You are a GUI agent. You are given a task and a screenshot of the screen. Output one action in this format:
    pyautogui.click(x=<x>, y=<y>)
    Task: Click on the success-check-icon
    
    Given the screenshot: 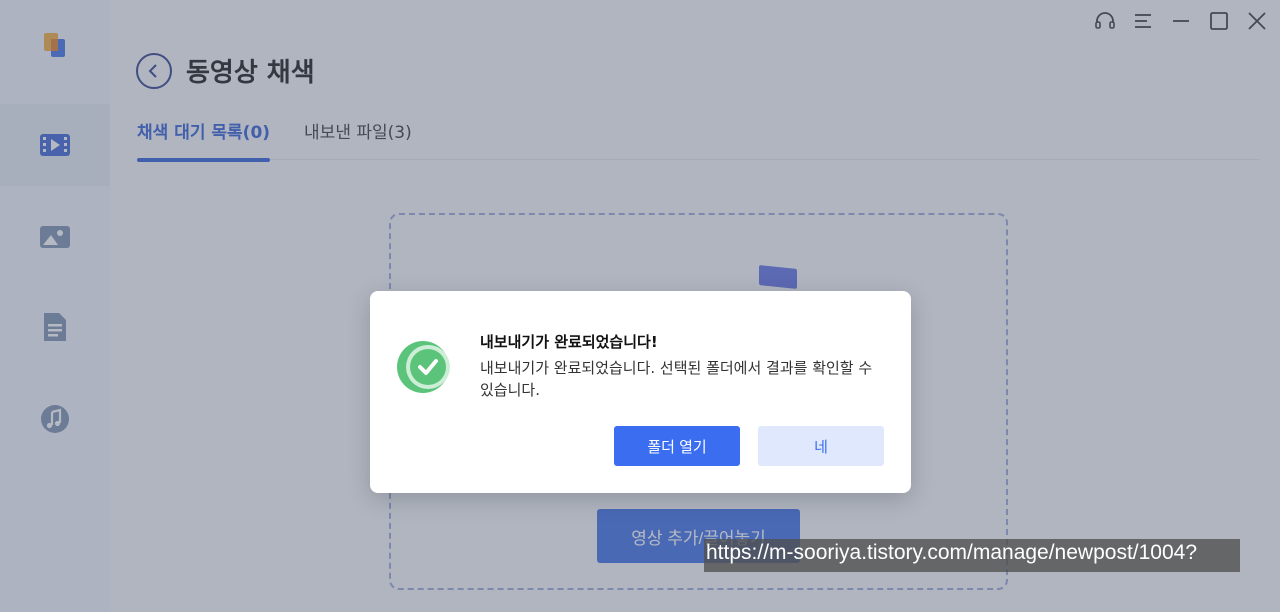 What is the action you would take?
    pyautogui.click(x=423, y=367)
    